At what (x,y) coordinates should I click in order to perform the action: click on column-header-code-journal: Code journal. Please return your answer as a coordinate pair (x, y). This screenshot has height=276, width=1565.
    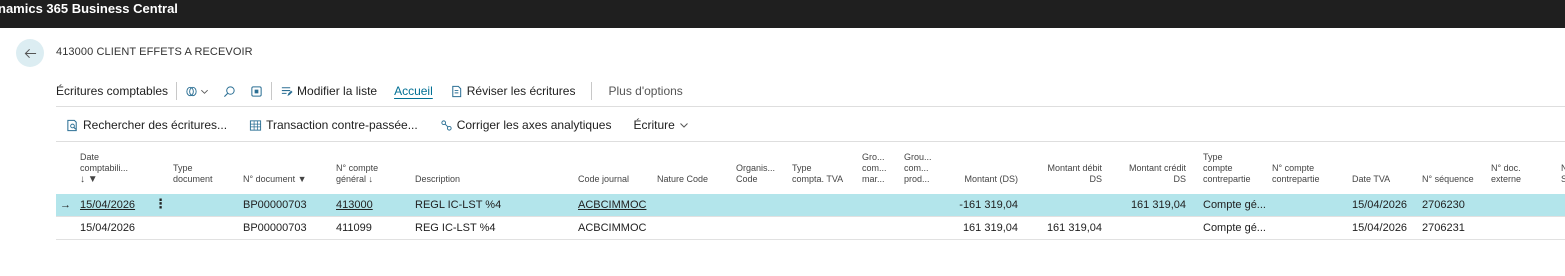
    Looking at the image, I should click on (603, 179).